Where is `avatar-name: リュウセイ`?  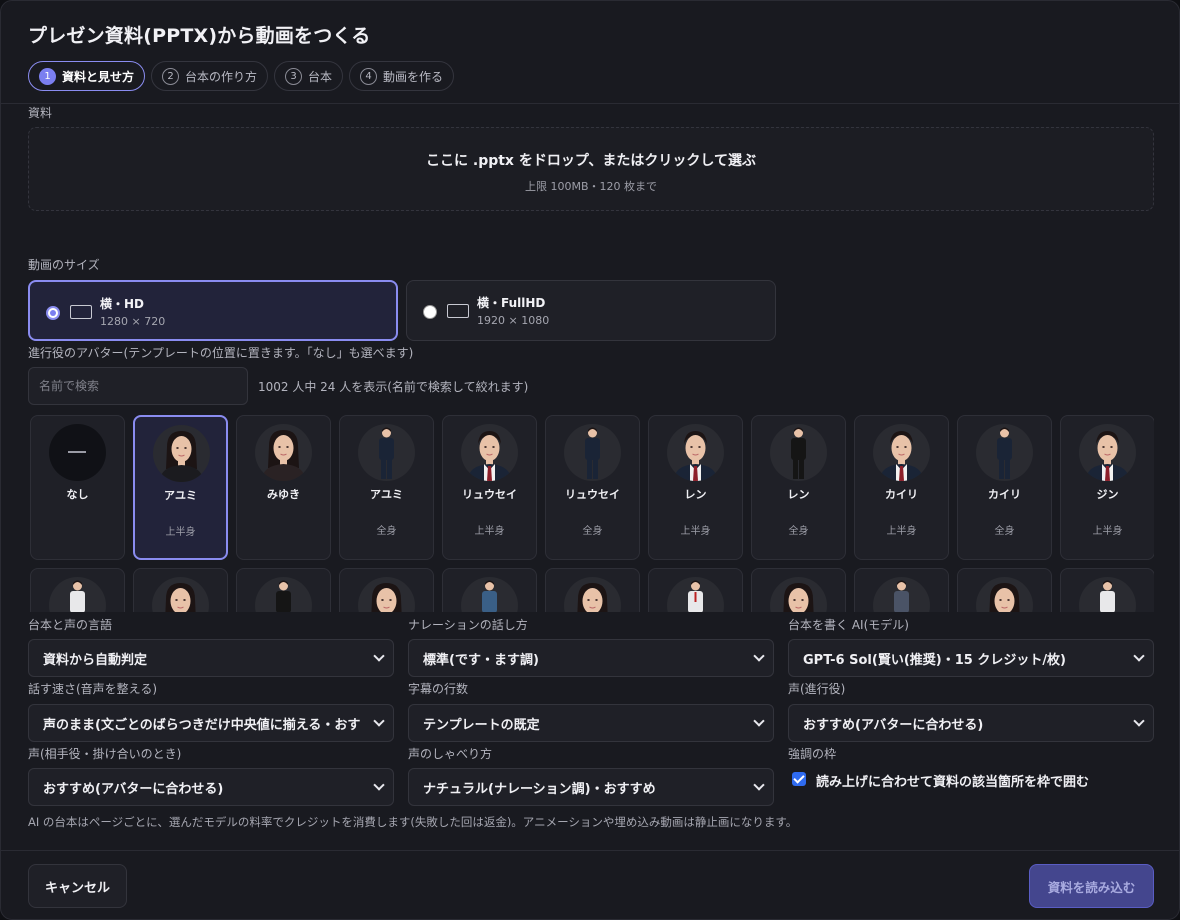 avatar-name: リュウセイ is located at coordinates (489, 494).